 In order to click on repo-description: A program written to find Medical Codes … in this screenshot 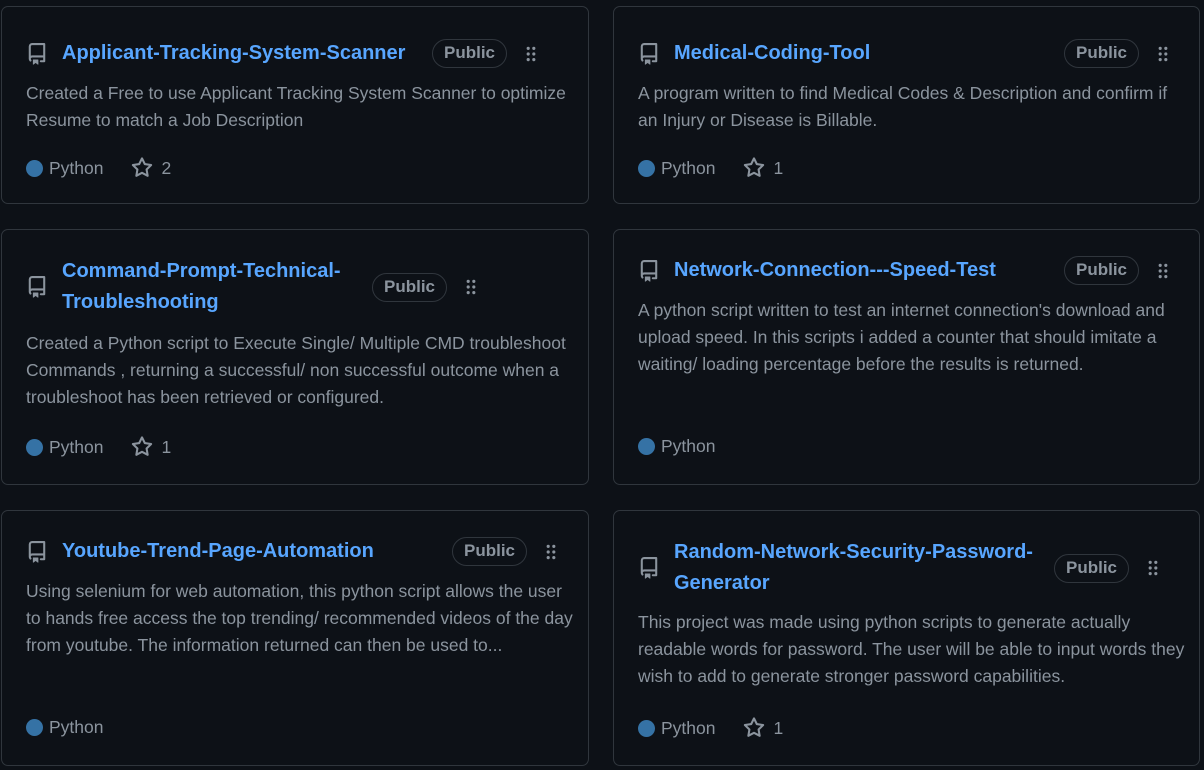, I will do `click(903, 106)`.